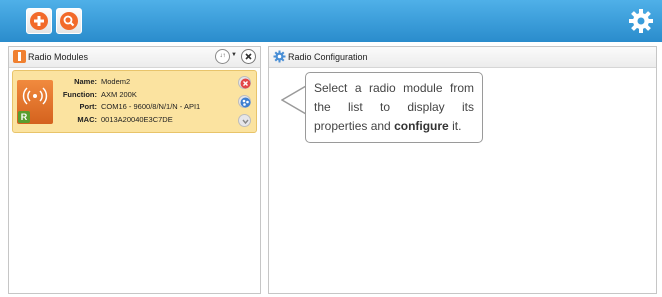 The height and width of the screenshot is (297, 662). I want to click on field-mac: MAC: 0013A20040E3C7DE, so click(128, 120).